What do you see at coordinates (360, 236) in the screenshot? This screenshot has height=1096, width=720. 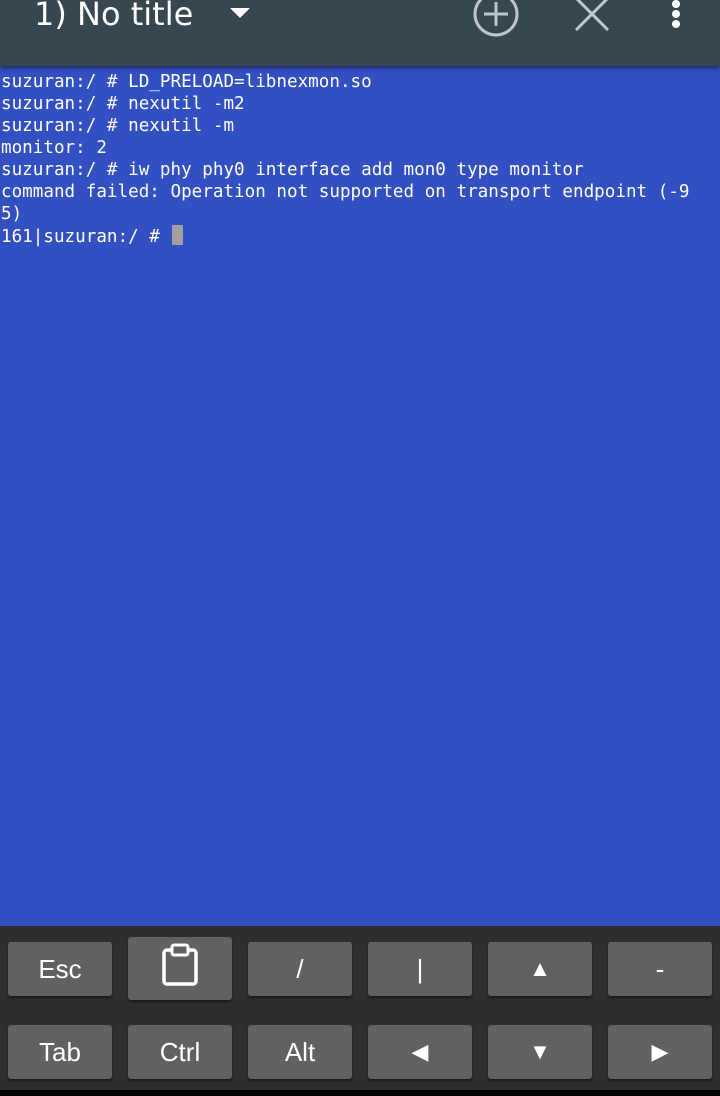 I see `terminal-prompt-line: 161|suzuran:/ #` at bounding box center [360, 236].